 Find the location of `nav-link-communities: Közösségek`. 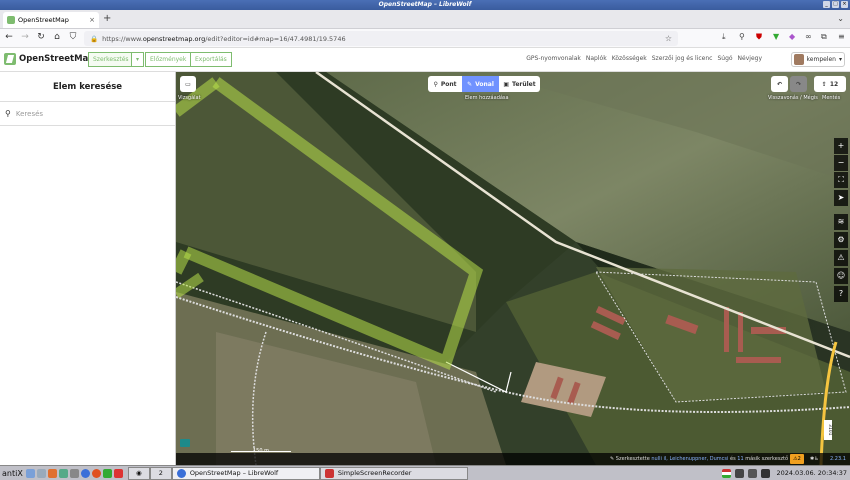

nav-link-communities: Közösségek is located at coordinates (629, 58).